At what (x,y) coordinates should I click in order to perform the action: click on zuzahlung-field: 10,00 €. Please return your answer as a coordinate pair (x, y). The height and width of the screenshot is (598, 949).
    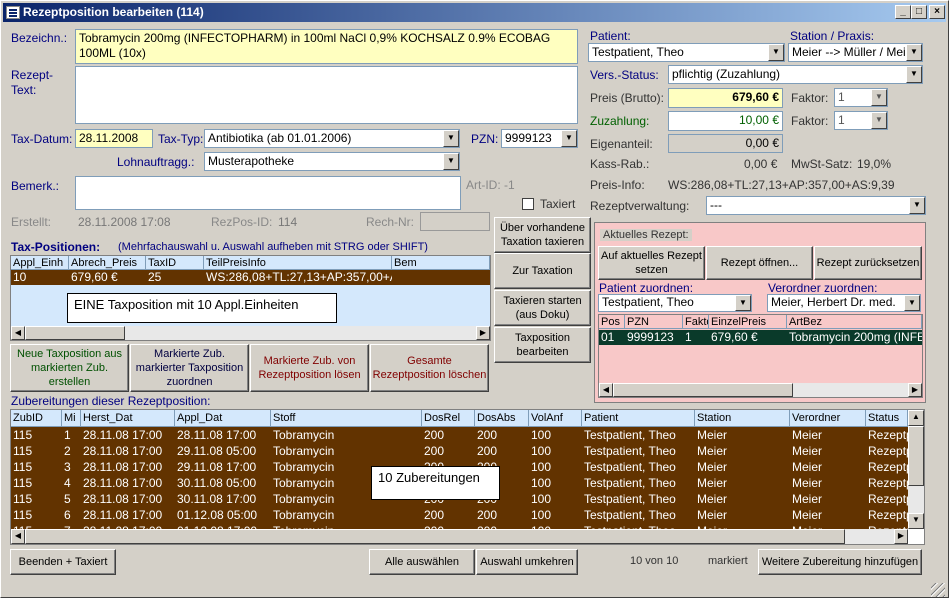
    Looking at the image, I should click on (725, 121).